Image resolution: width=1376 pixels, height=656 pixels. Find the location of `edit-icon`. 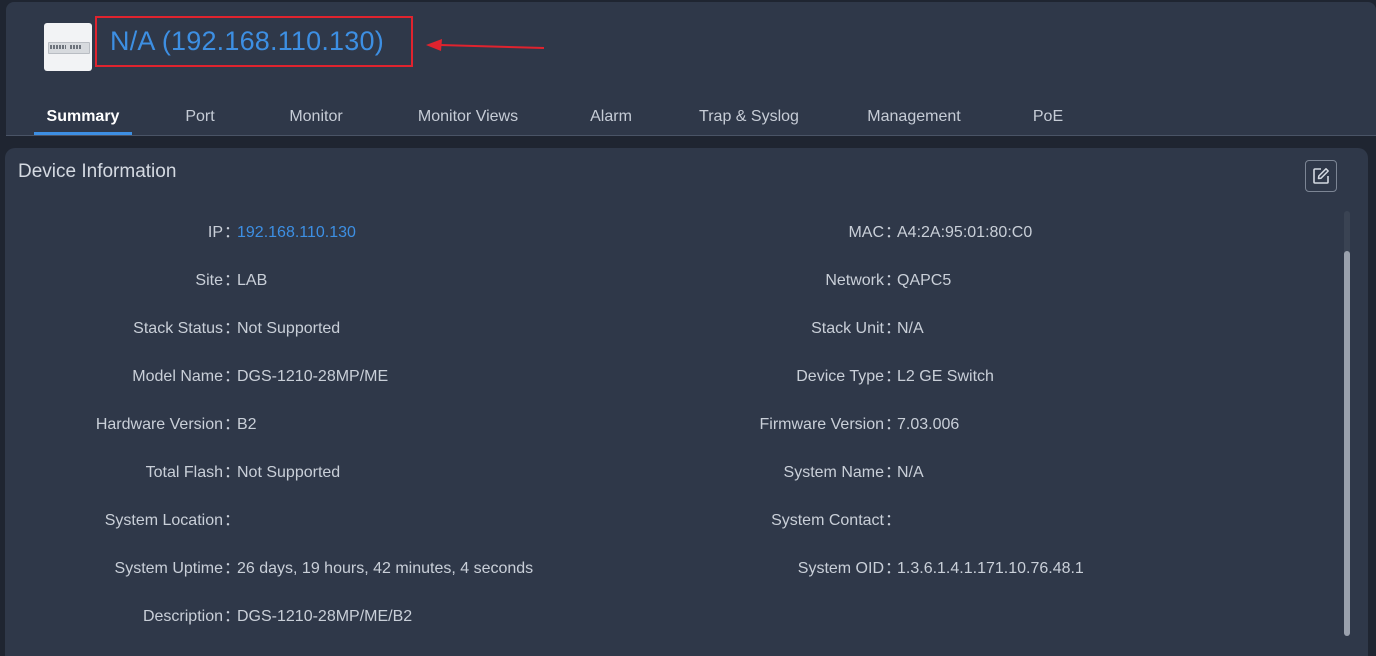

edit-icon is located at coordinates (1321, 176).